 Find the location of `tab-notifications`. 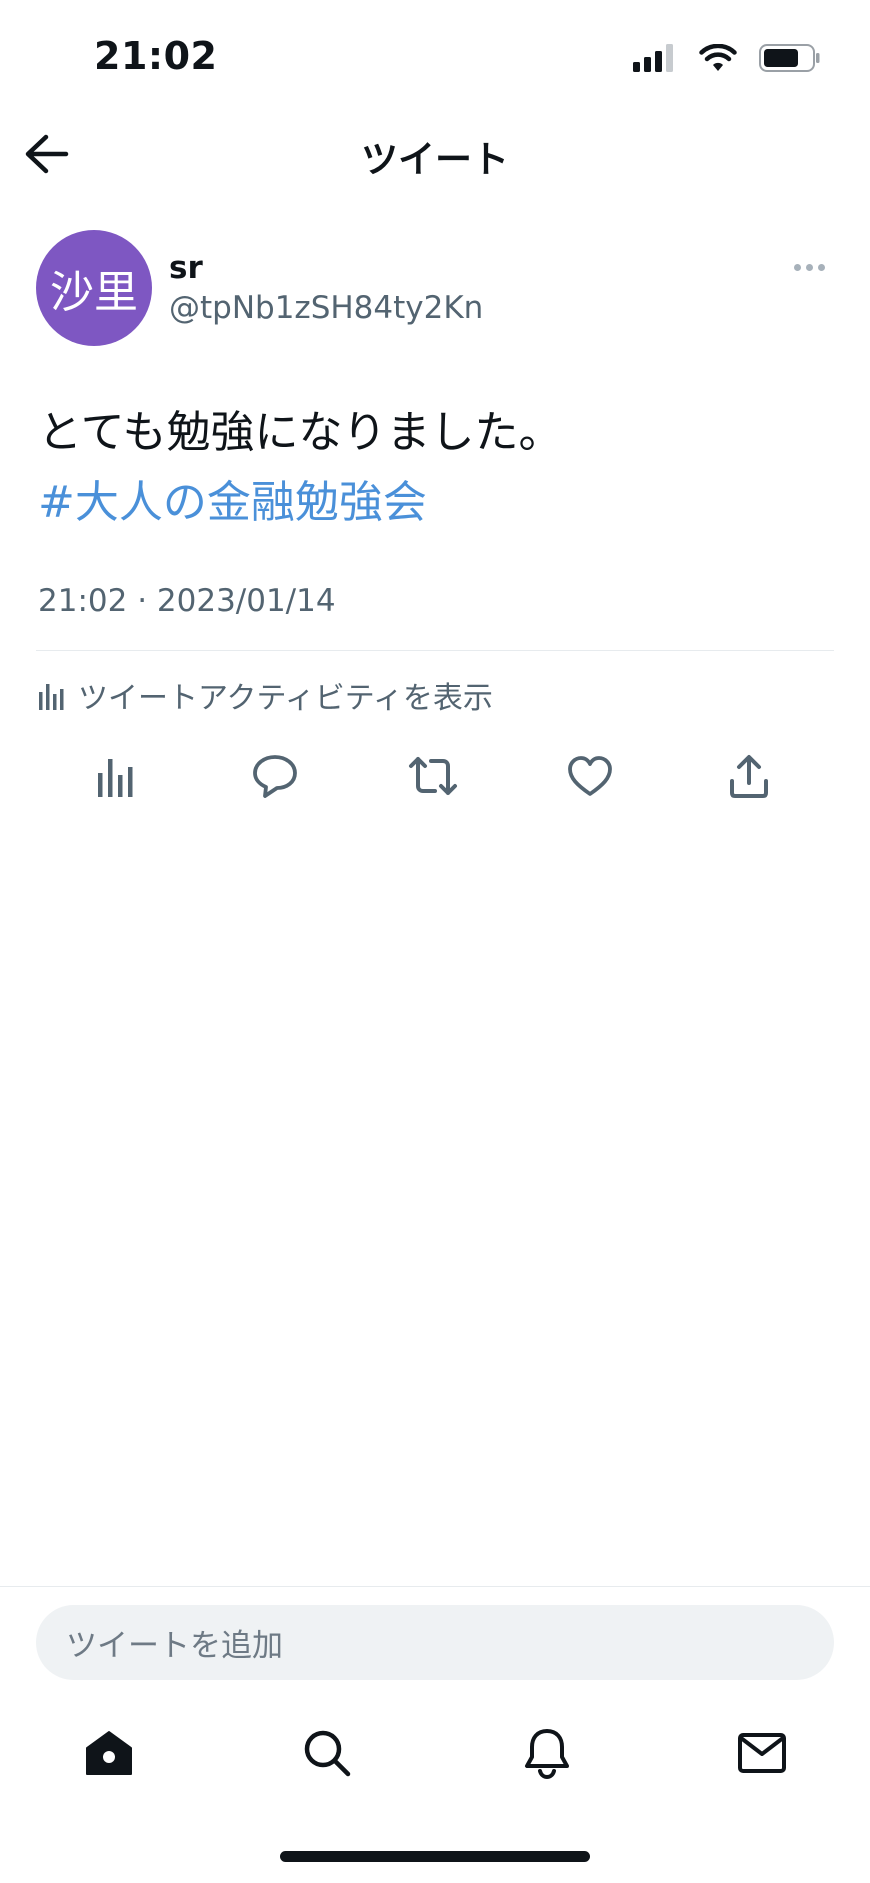

tab-notifications is located at coordinates (547, 1753).